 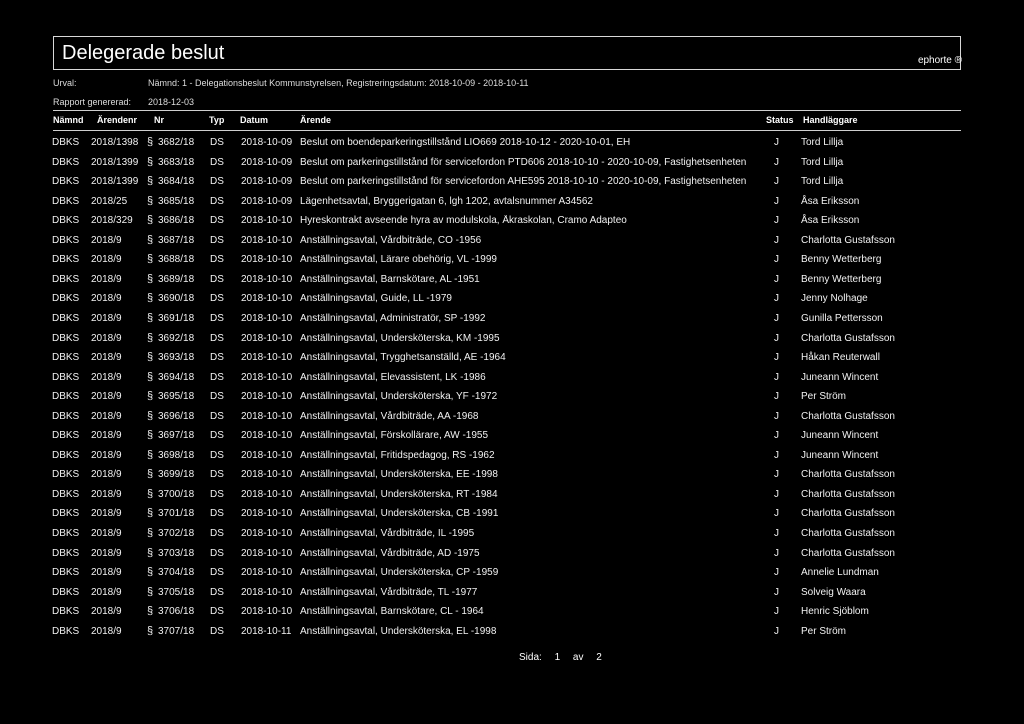 I want to click on cell-handlaggare: Jenny Nolhage, so click(x=834, y=299).